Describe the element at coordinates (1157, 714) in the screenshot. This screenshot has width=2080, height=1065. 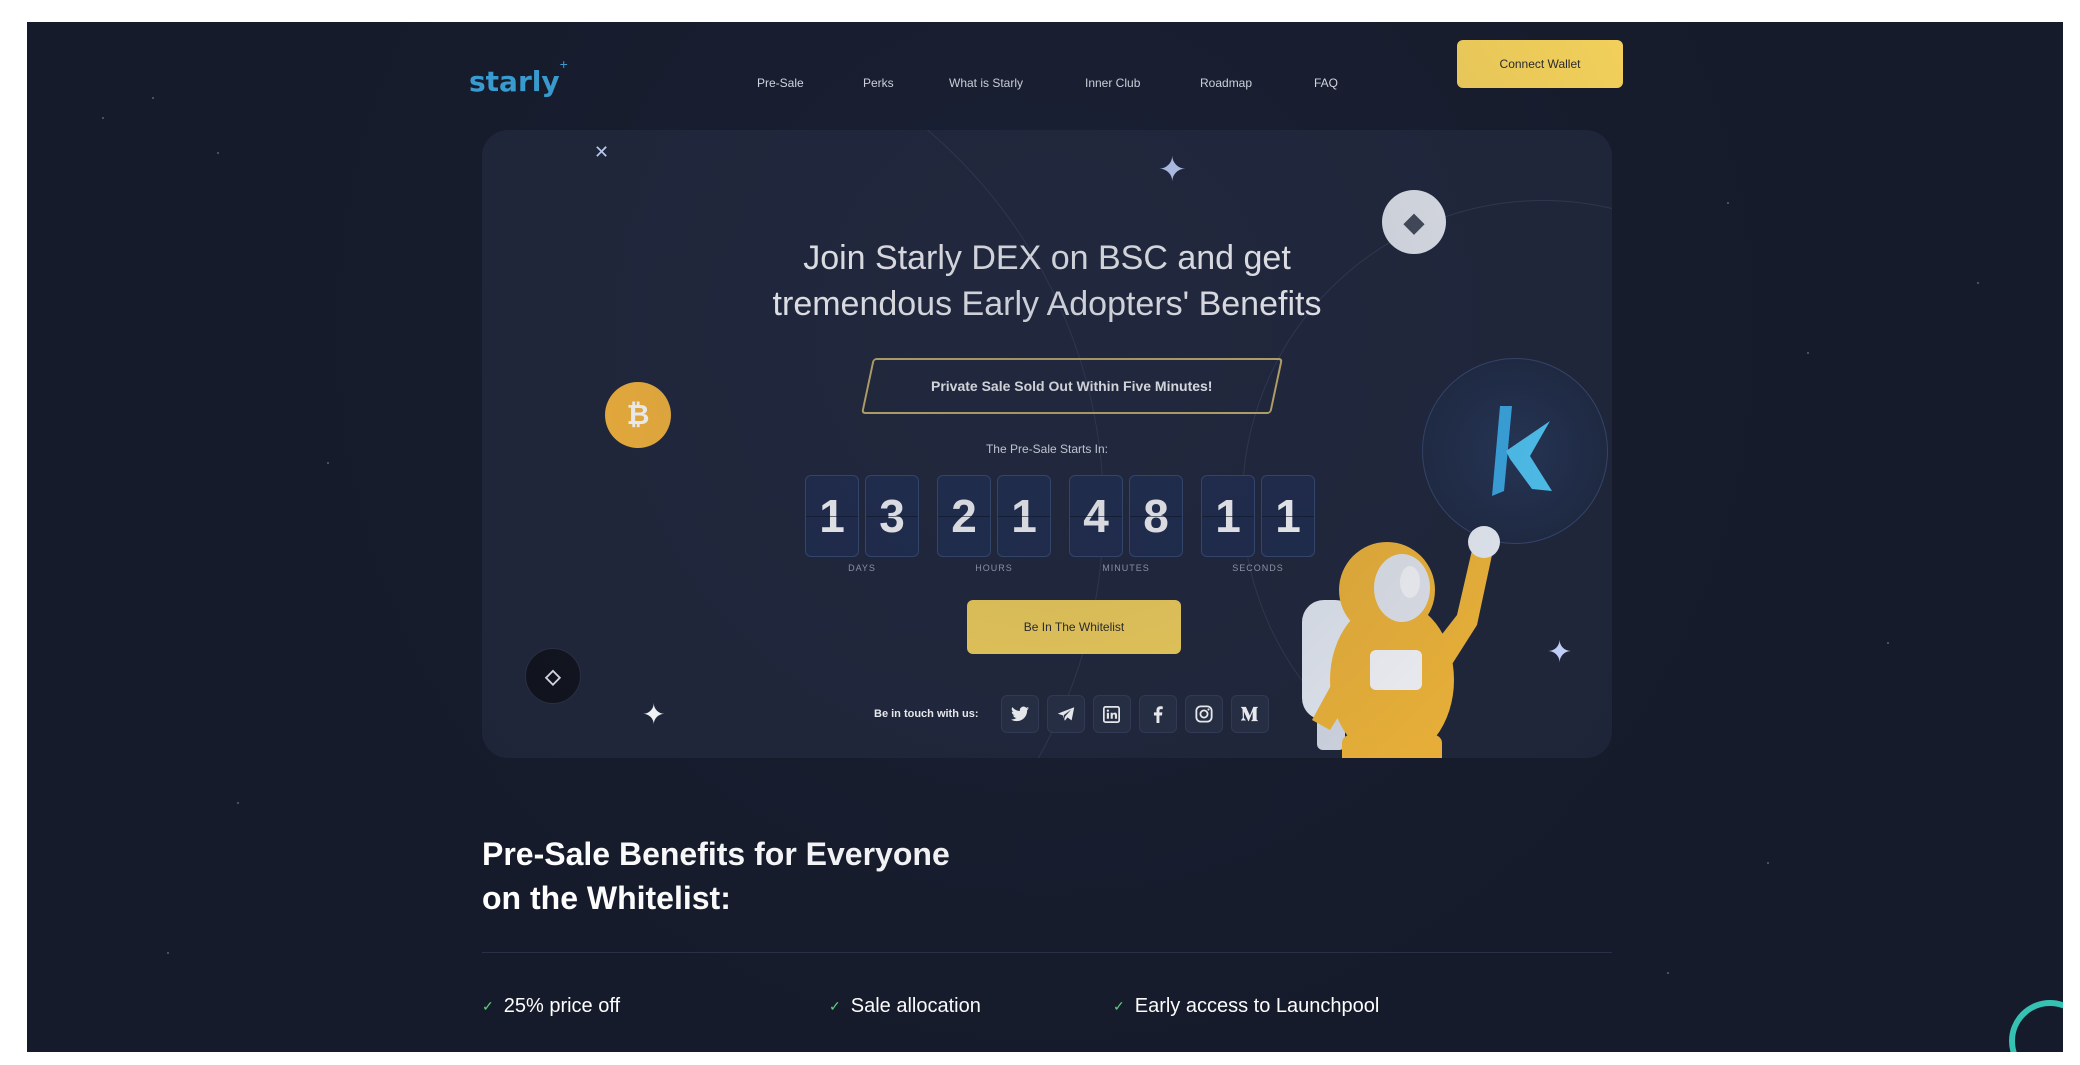
I see `facebook-icon` at that location.